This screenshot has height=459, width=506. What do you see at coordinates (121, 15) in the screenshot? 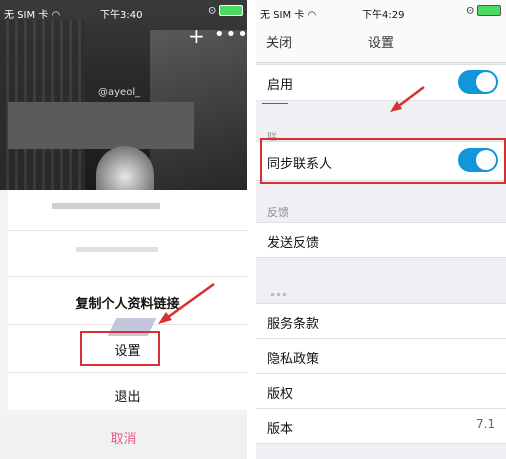
I see `status-time: 下午3:40` at bounding box center [121, 15].